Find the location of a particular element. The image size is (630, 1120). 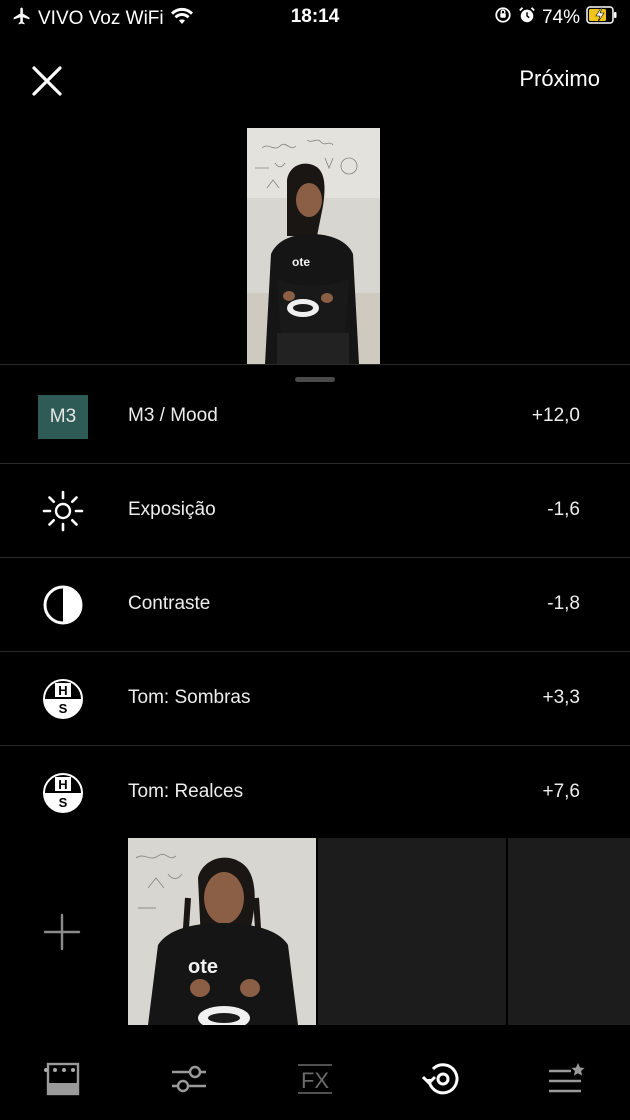

tool-row-tone-shadows: H S Tom: Sombras +3,3 is located at coordinates (315, 699).